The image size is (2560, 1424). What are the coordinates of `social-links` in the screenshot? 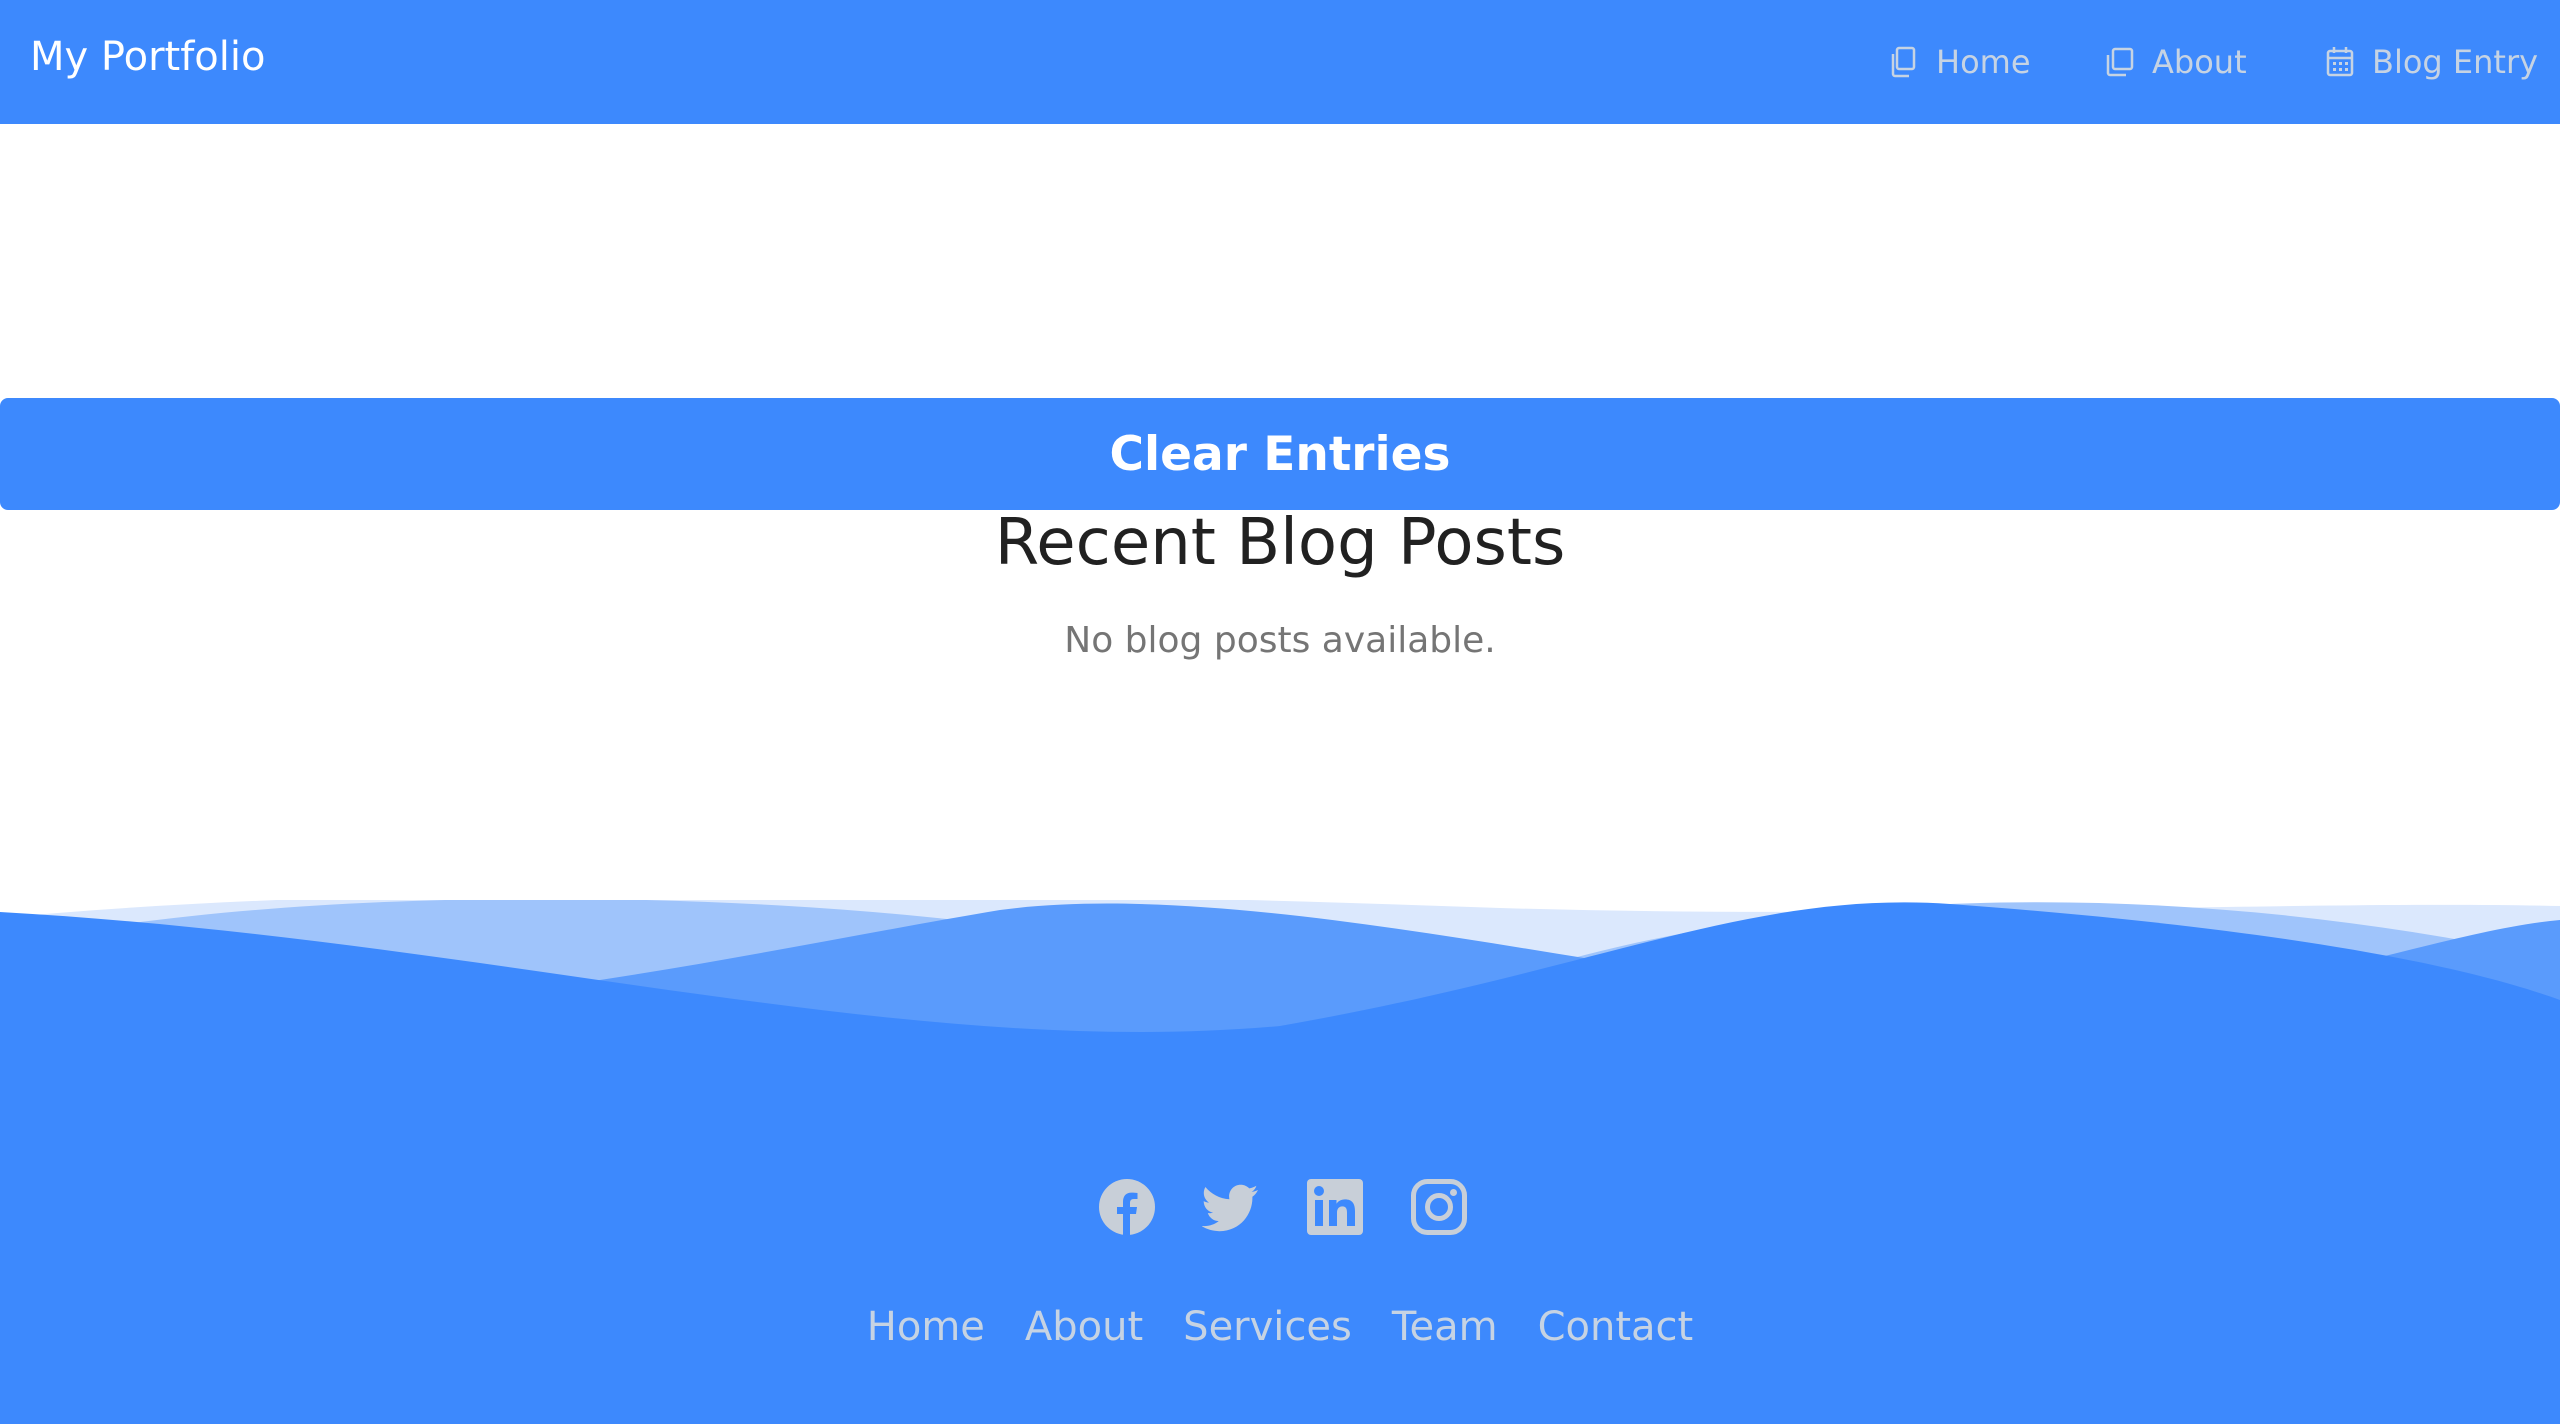 It's located at (1280, 1207).